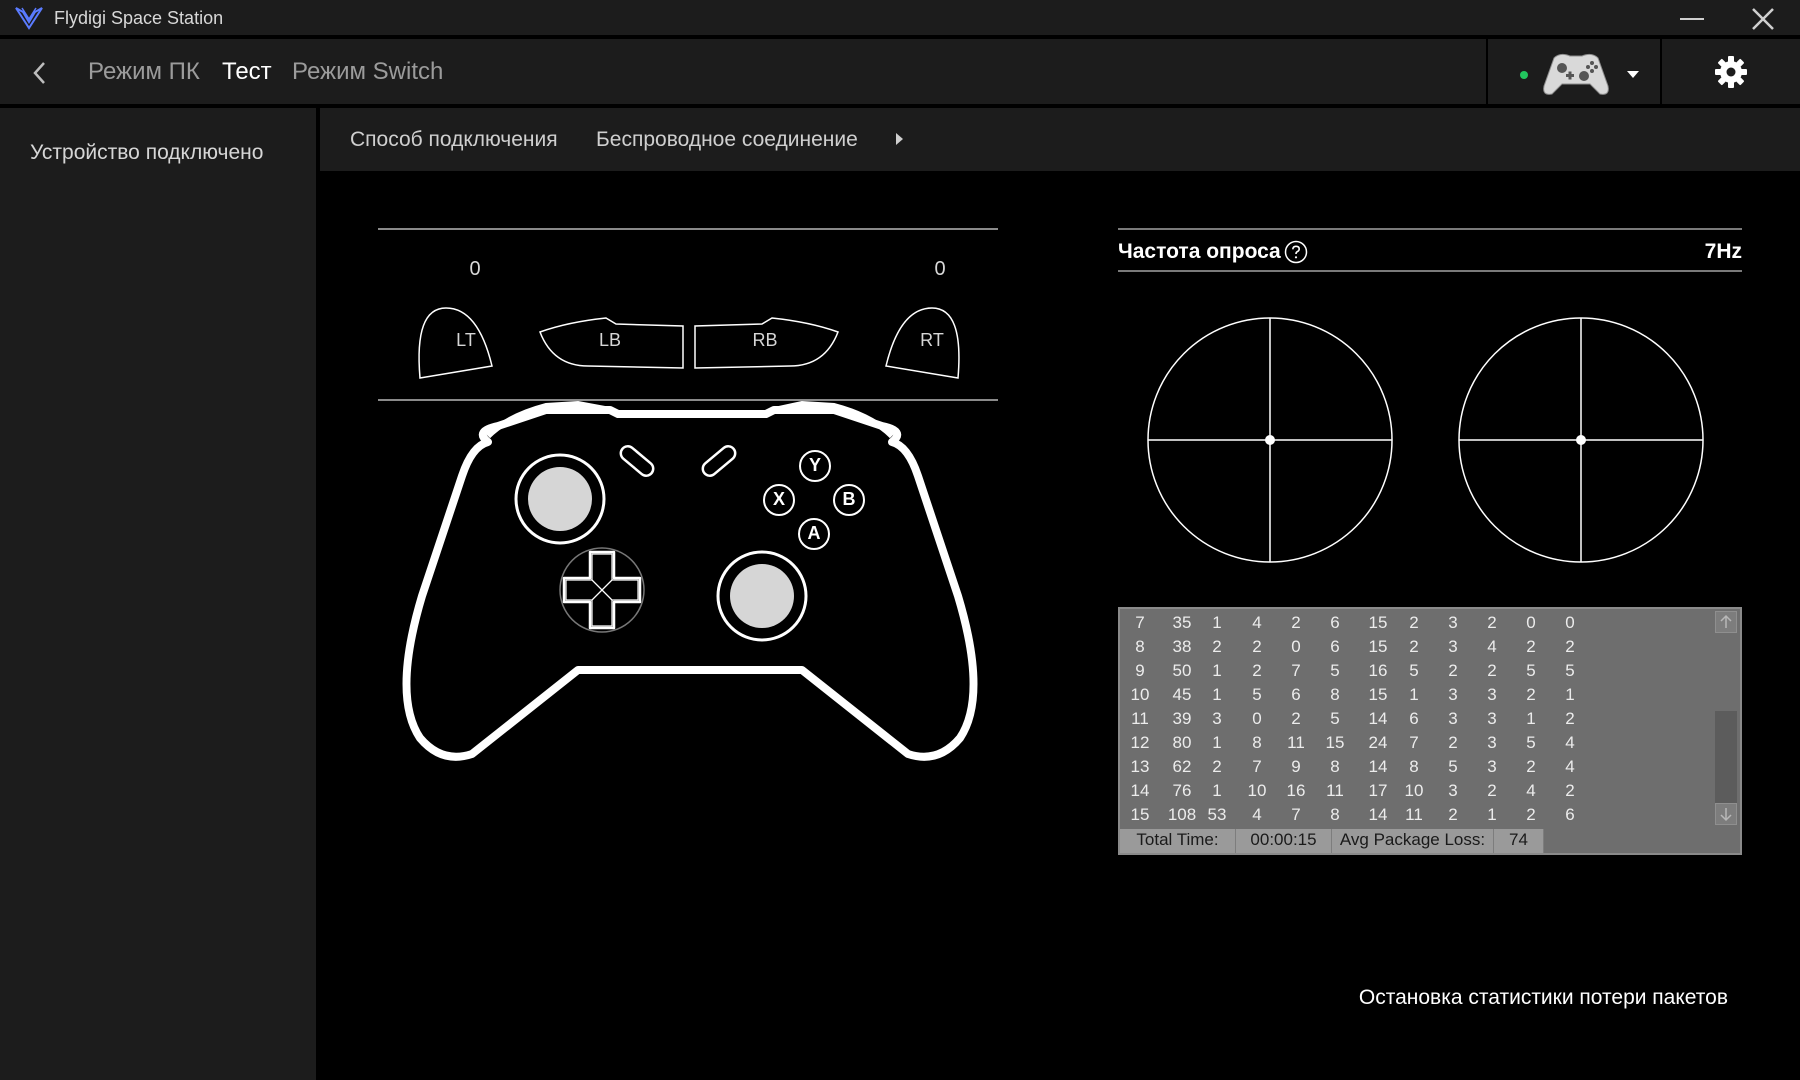 The width and height of the screenshot is (1800, 1080). Describe the element at coordinates (1270, 440) in the screenshot. I see `left-stick-visualizer` at that location.